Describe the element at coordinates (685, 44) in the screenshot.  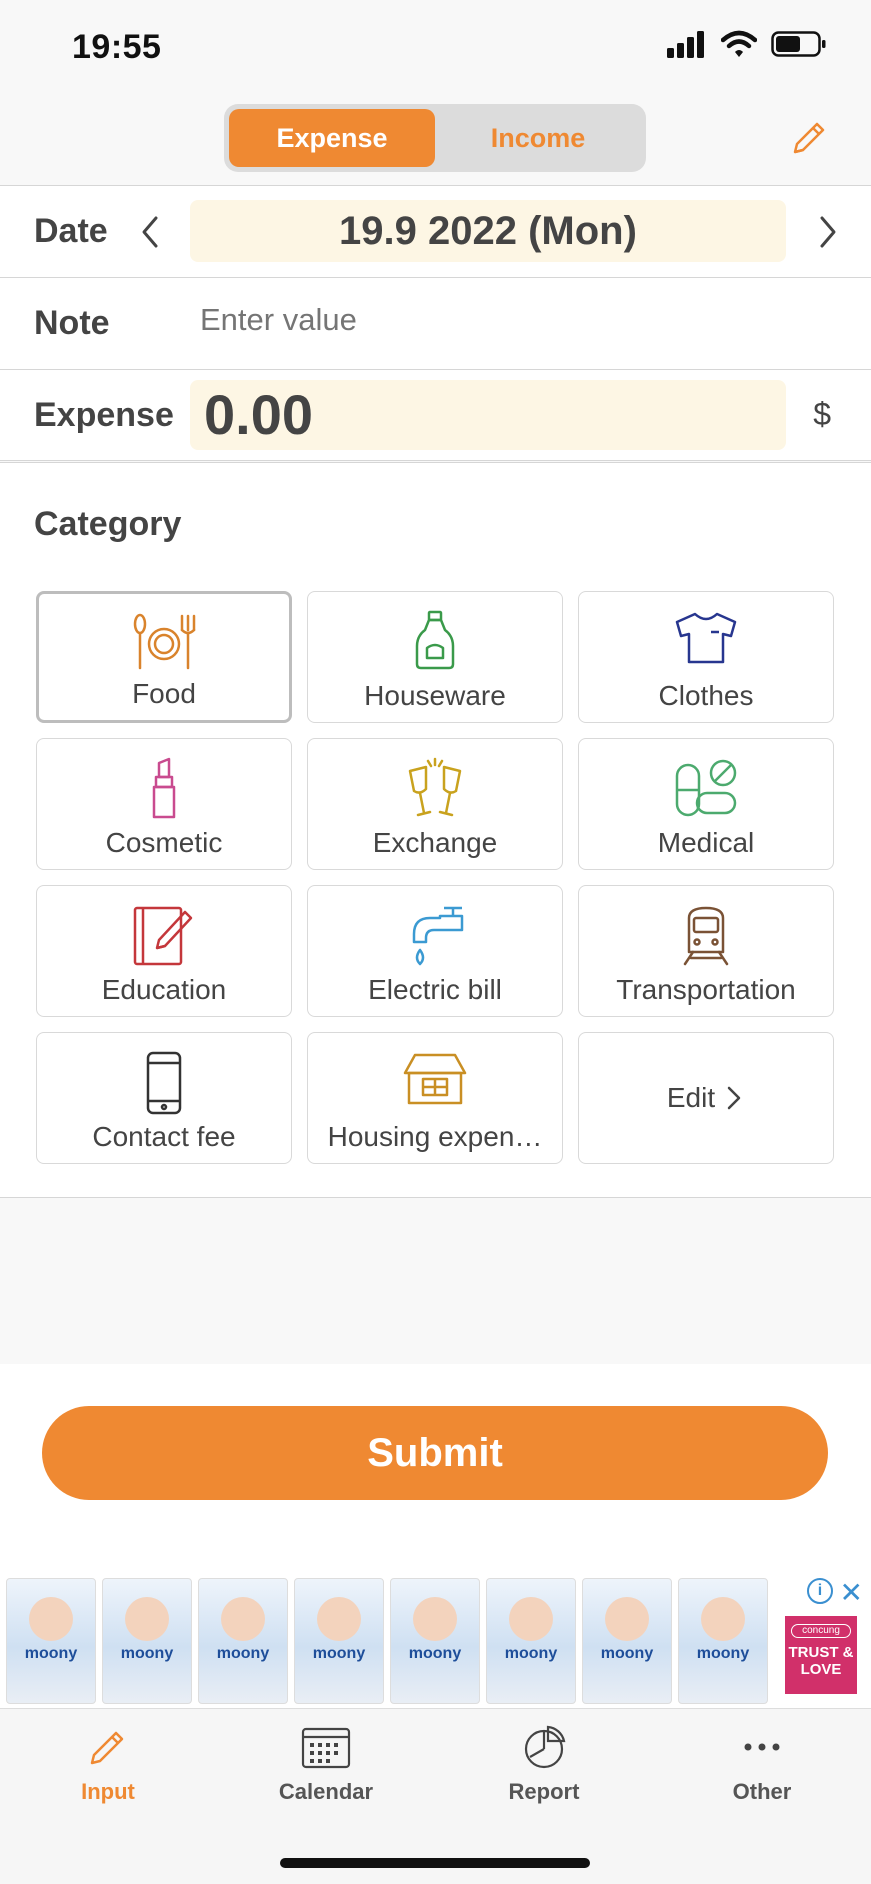
I see `cellular-signal-icon` at that location.